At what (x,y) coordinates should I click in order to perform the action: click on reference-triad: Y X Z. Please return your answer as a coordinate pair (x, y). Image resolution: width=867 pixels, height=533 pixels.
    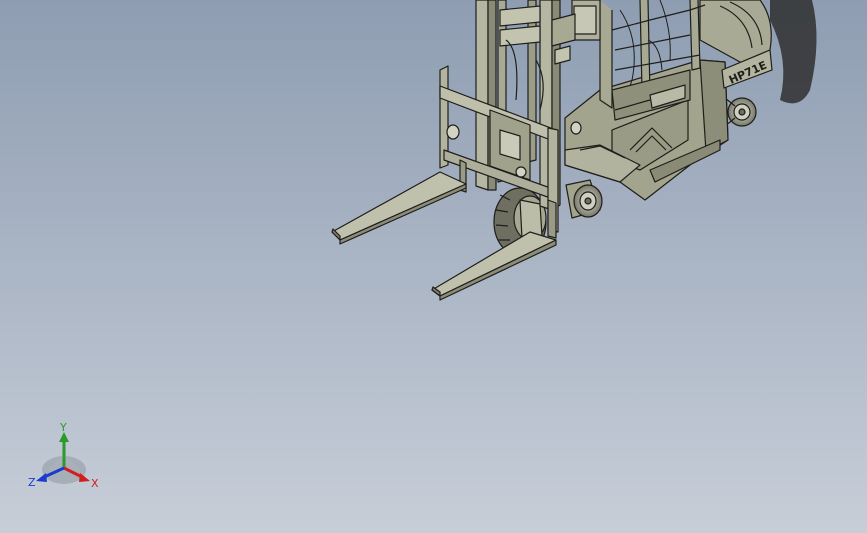
    Looking at the image, I should click on (63, 455).